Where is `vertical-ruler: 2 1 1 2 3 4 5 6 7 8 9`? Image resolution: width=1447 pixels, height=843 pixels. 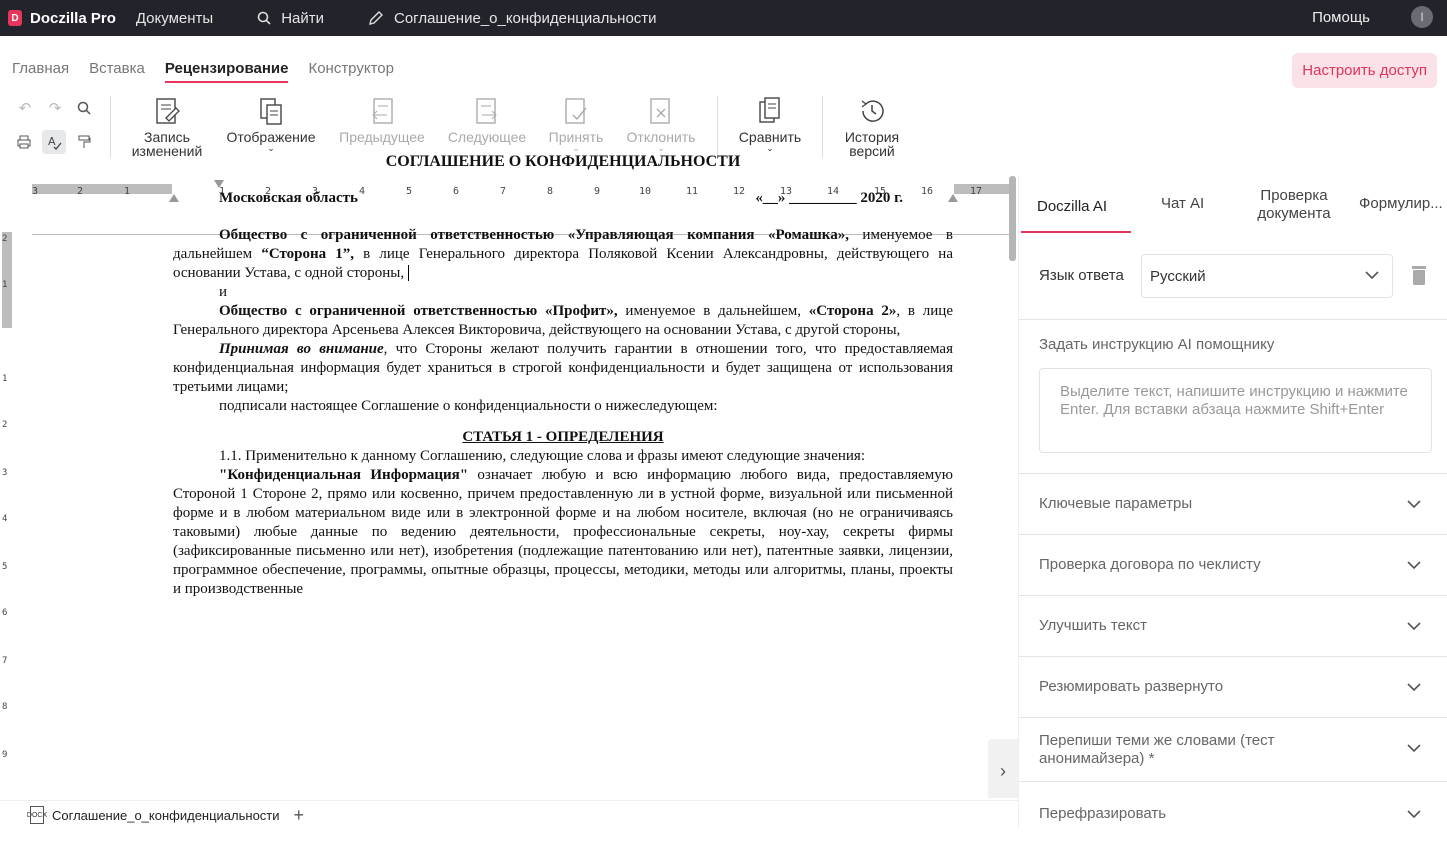
vertical-ruler: 2 1 1 2 3 4 5 6 7 8 9 is located at coordinates (7, 515).